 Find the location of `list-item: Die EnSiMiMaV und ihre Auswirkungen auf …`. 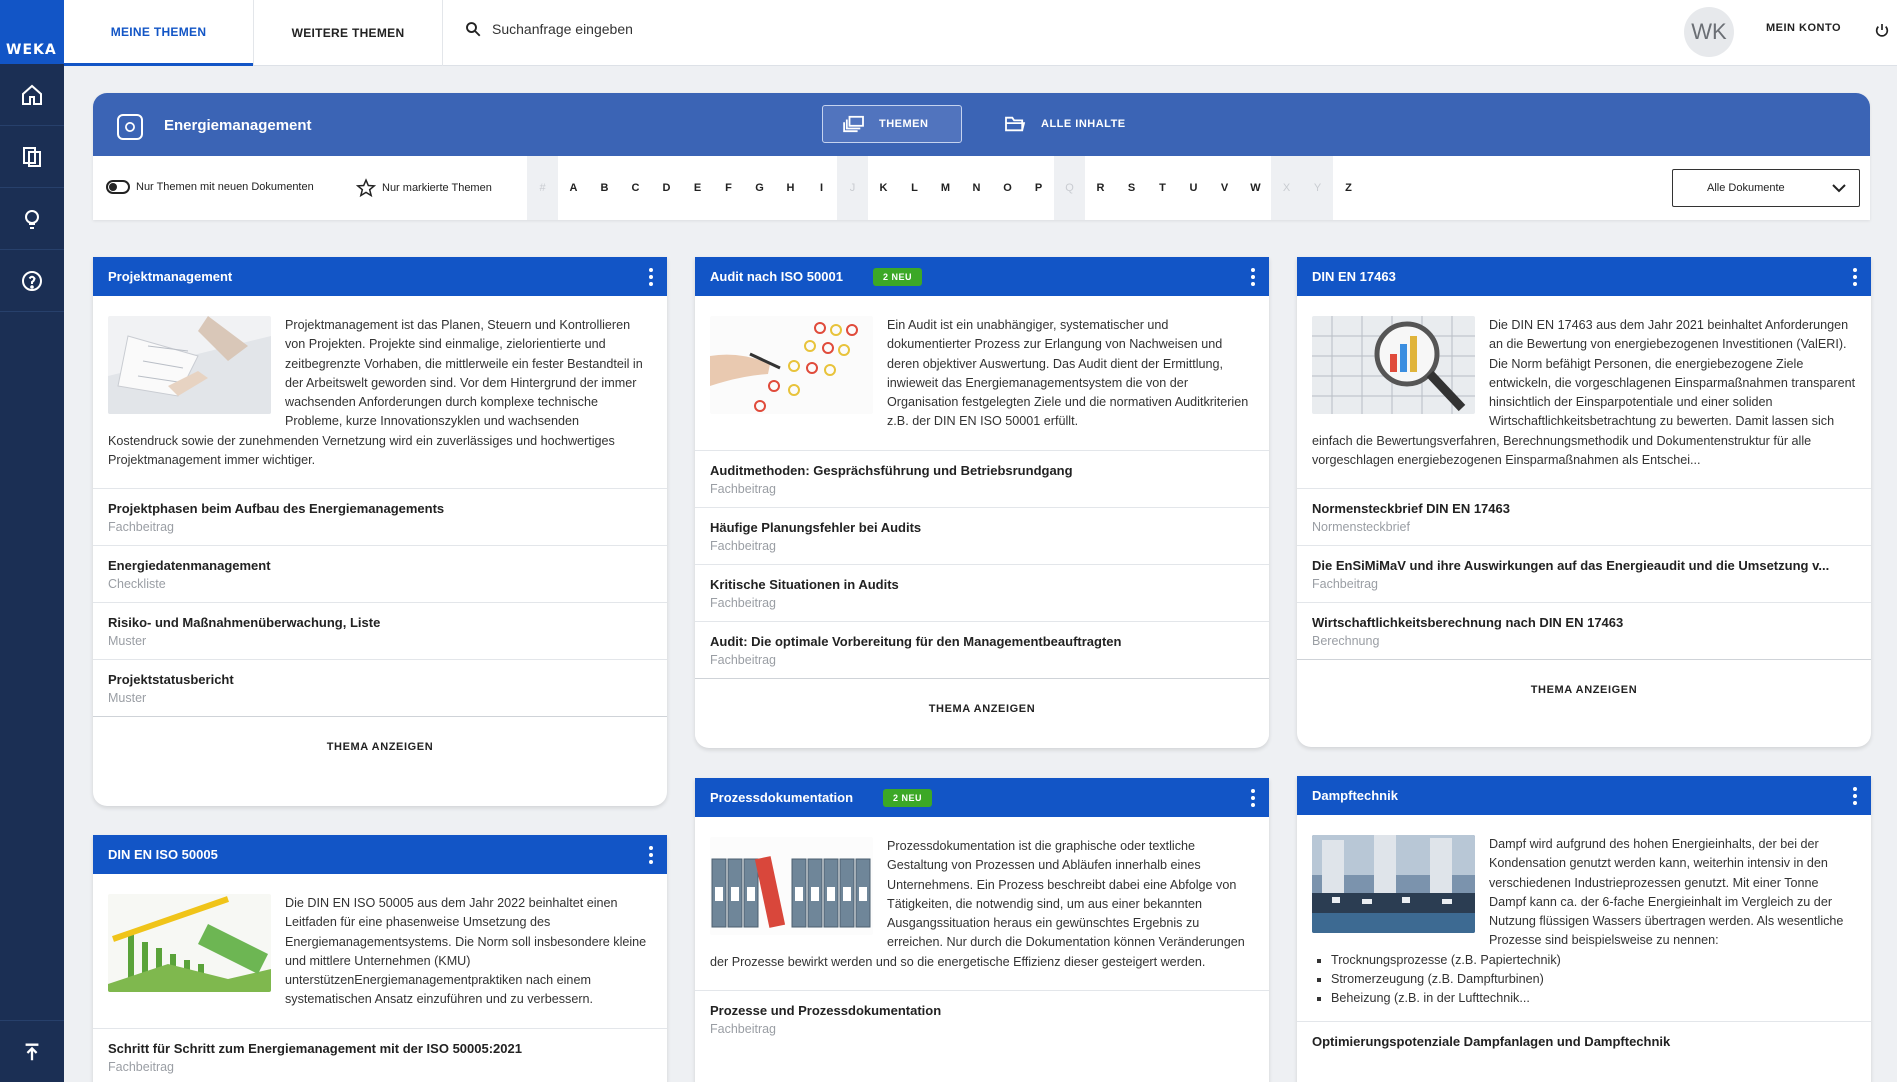

list-item: Die EnSiMiMaV und ihre Auswirkungen auf … is located at coordinates (1584, 575).